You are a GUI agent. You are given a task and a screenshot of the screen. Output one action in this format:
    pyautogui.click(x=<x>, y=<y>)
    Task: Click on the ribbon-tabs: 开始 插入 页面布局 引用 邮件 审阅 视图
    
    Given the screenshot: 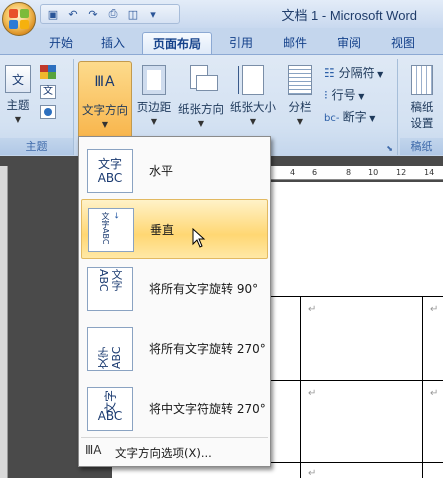 What is the action you would take?
    pyautogui.click(x=221, y=41)
    